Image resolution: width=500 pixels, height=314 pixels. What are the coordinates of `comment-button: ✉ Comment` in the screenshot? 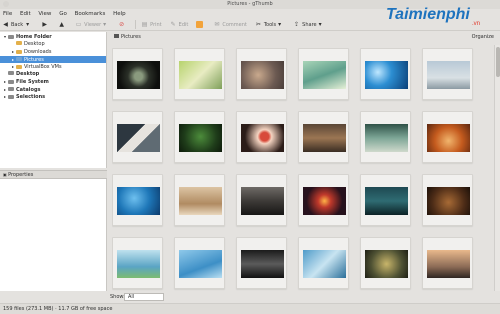 It's located at (230, 25).